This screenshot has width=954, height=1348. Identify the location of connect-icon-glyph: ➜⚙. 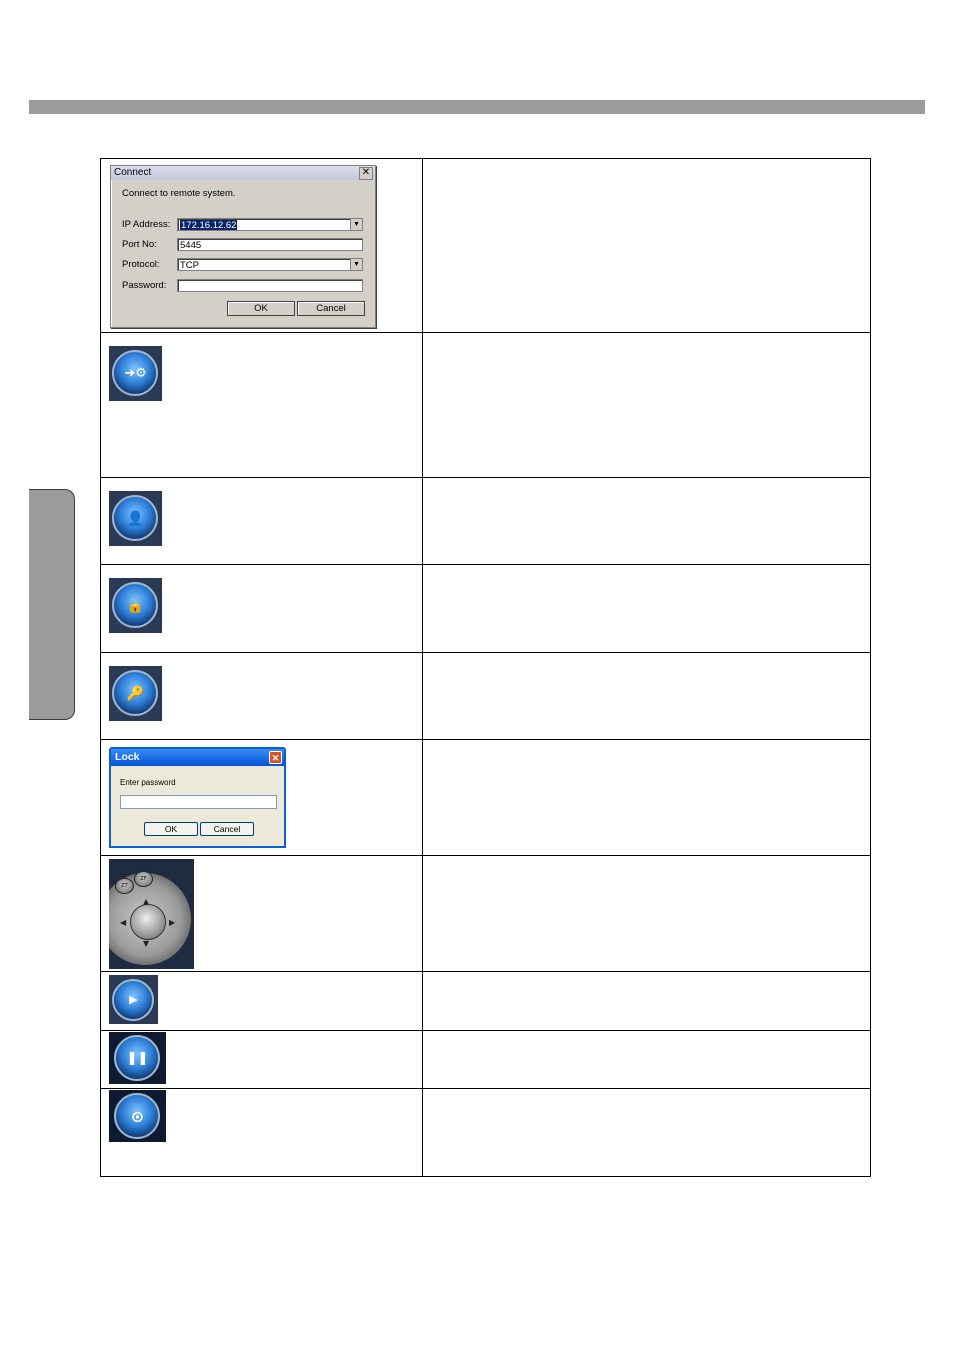
(135, 373).